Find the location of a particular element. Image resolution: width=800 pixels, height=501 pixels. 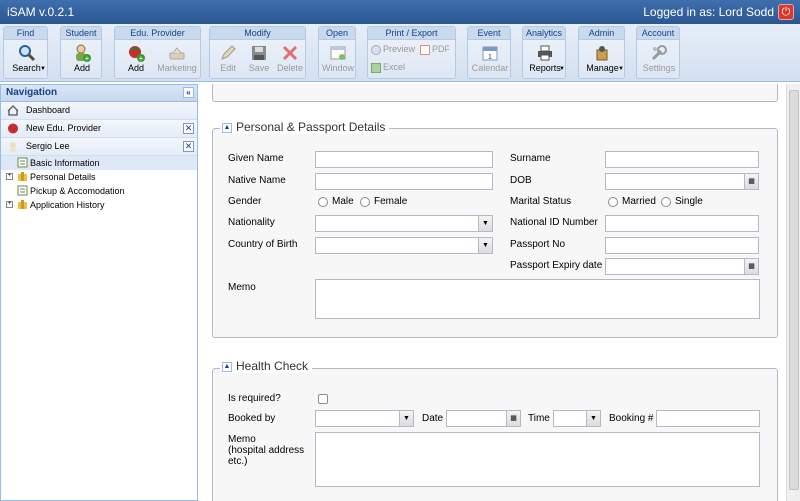

preview-button: Preview is located at coordinates (393, 49).